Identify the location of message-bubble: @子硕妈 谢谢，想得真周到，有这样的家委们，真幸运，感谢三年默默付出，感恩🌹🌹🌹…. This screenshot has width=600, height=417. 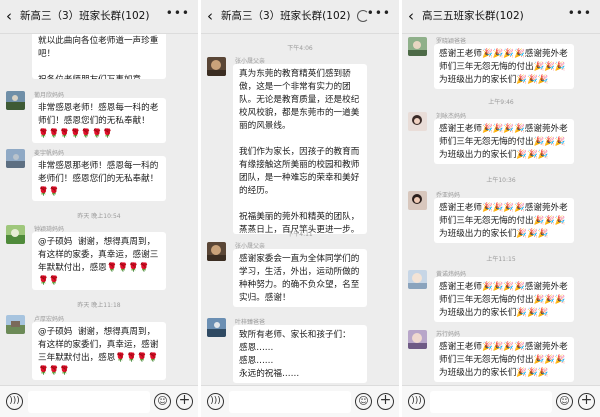
(99, 351).